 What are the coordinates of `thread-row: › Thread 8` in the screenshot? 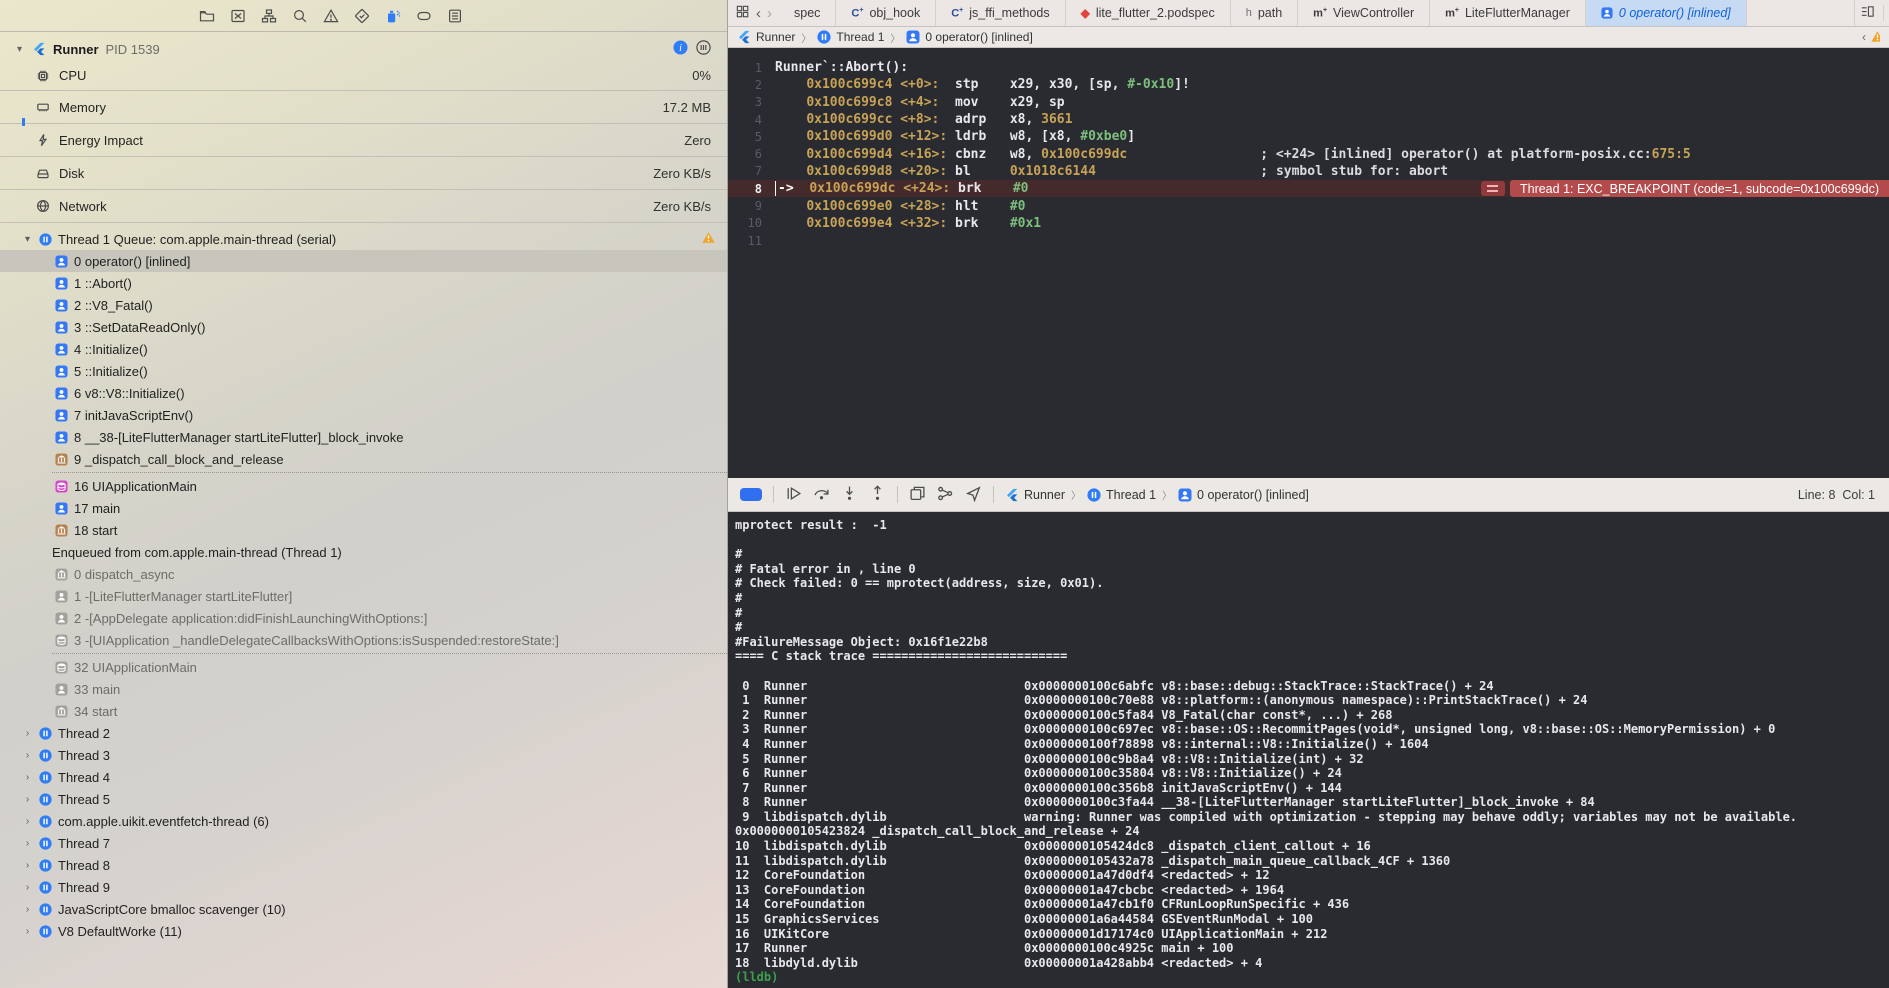 It's located at (363, 865).